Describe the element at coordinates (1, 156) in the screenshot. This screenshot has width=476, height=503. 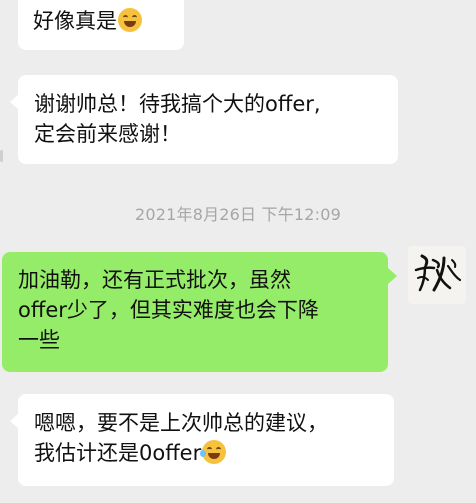
I see `scroll-edge-marker` at that location.